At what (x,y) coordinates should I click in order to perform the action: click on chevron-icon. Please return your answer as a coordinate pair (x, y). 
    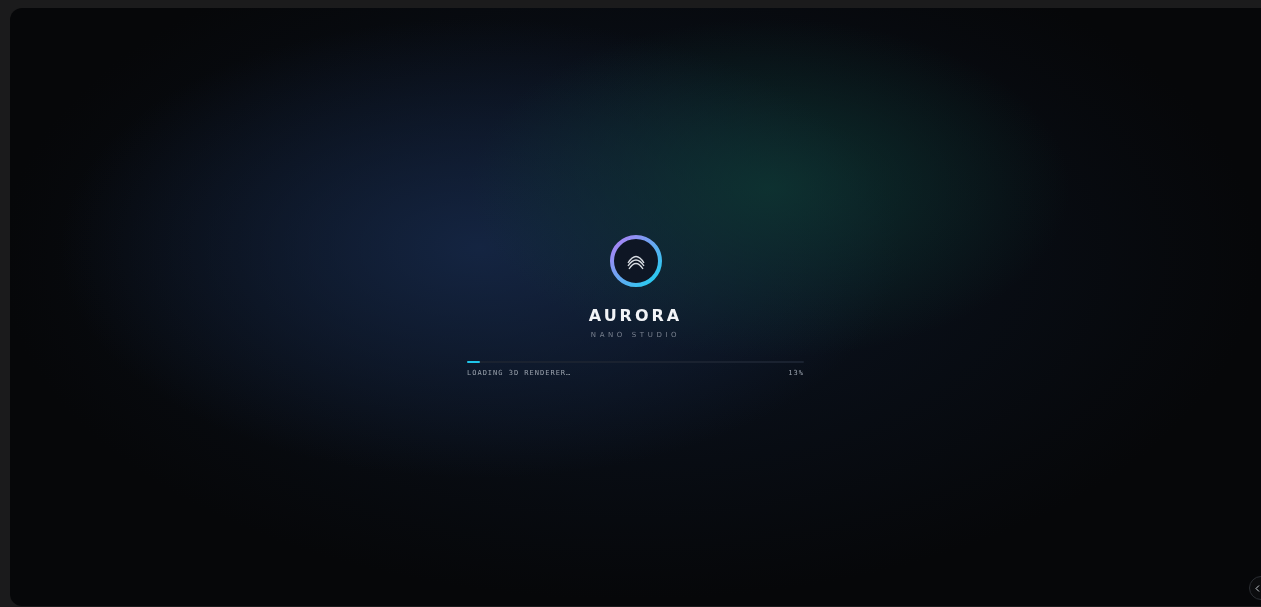
    Looking at the image, I should click on (1257, 588).